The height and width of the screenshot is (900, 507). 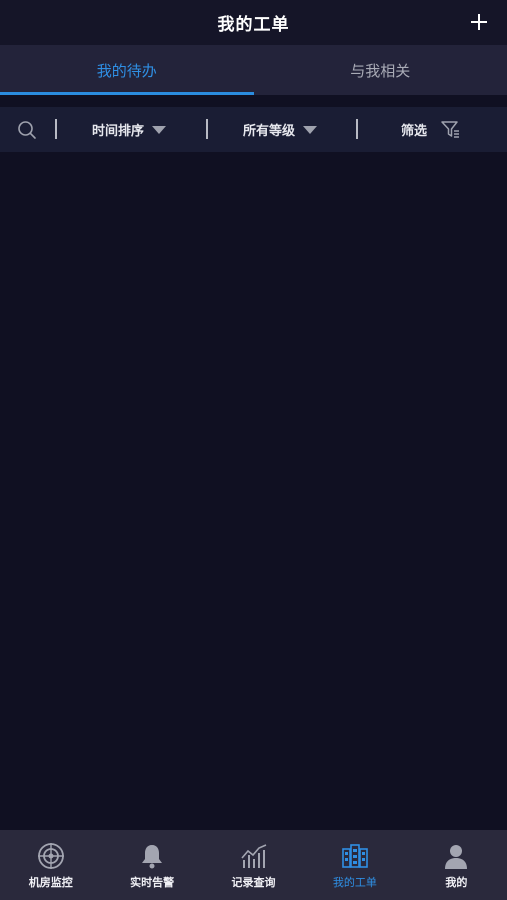 What do you see at coordinates (152, 857) in the screenshot?
I see `bell-icon` at bounding box center [152, 857].